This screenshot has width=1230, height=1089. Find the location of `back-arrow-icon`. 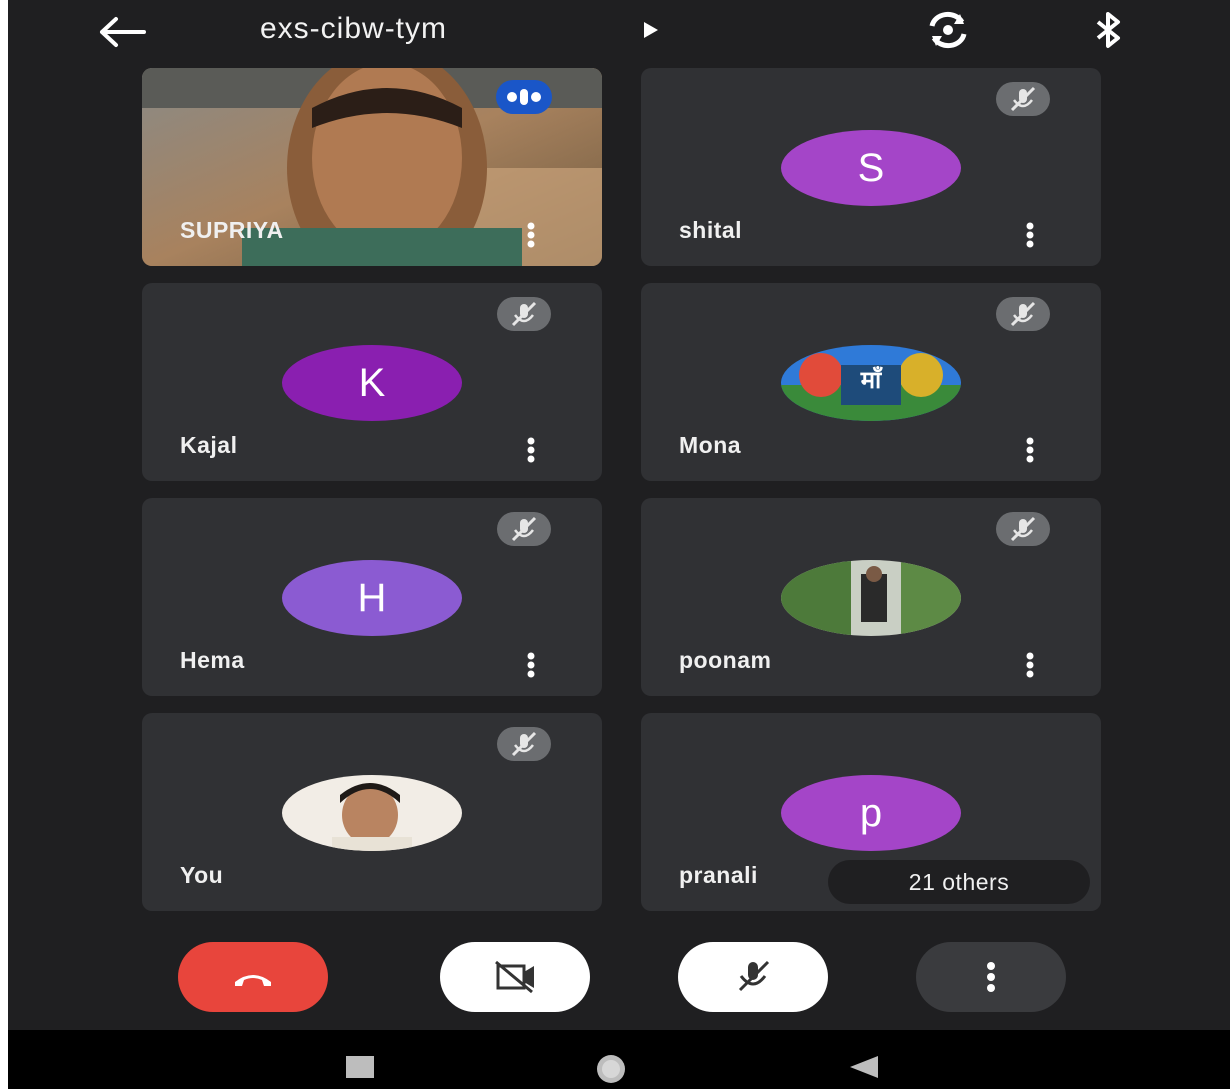

back-arrow-icon is located at coordinates (123, 32).